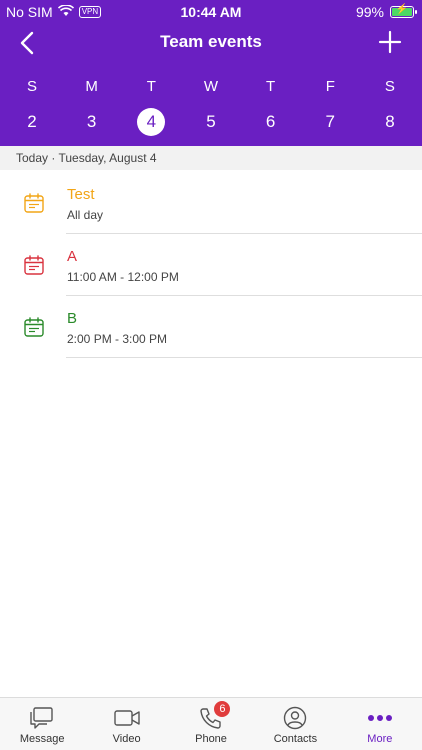 This screenshot has height=750, width=422. I want to click on more-dots-icon, so click(380, 718).